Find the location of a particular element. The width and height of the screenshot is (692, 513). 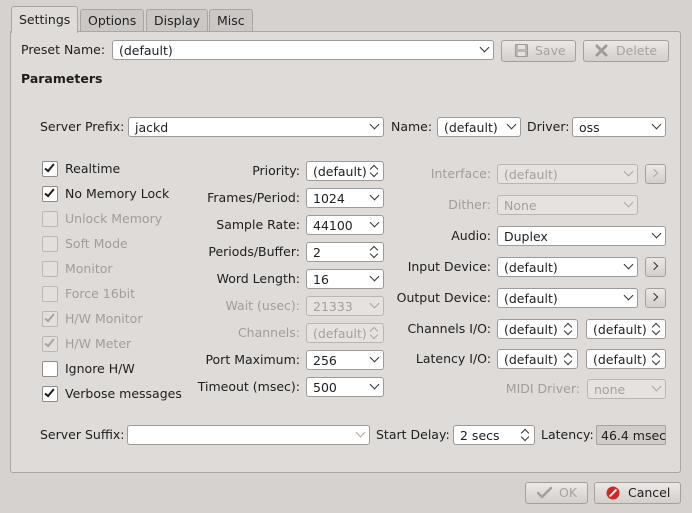

cancel-icon is located at coordinates (613, 493).